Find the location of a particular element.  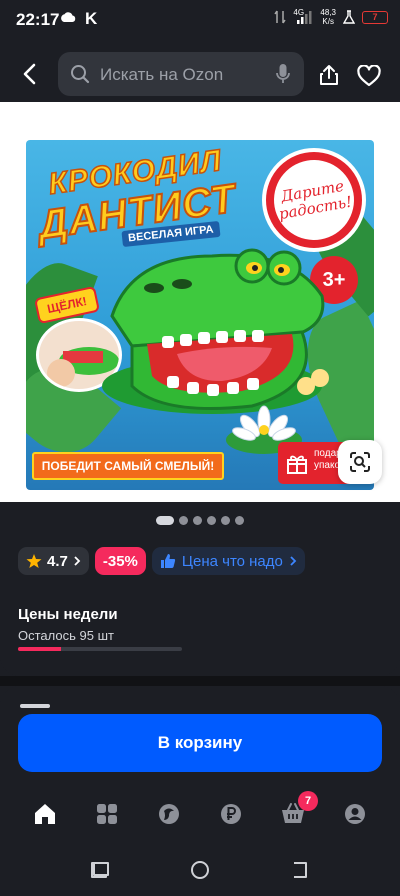

stock-remaining-text: Осталось 95 шт is located at coordinates (66, 635).